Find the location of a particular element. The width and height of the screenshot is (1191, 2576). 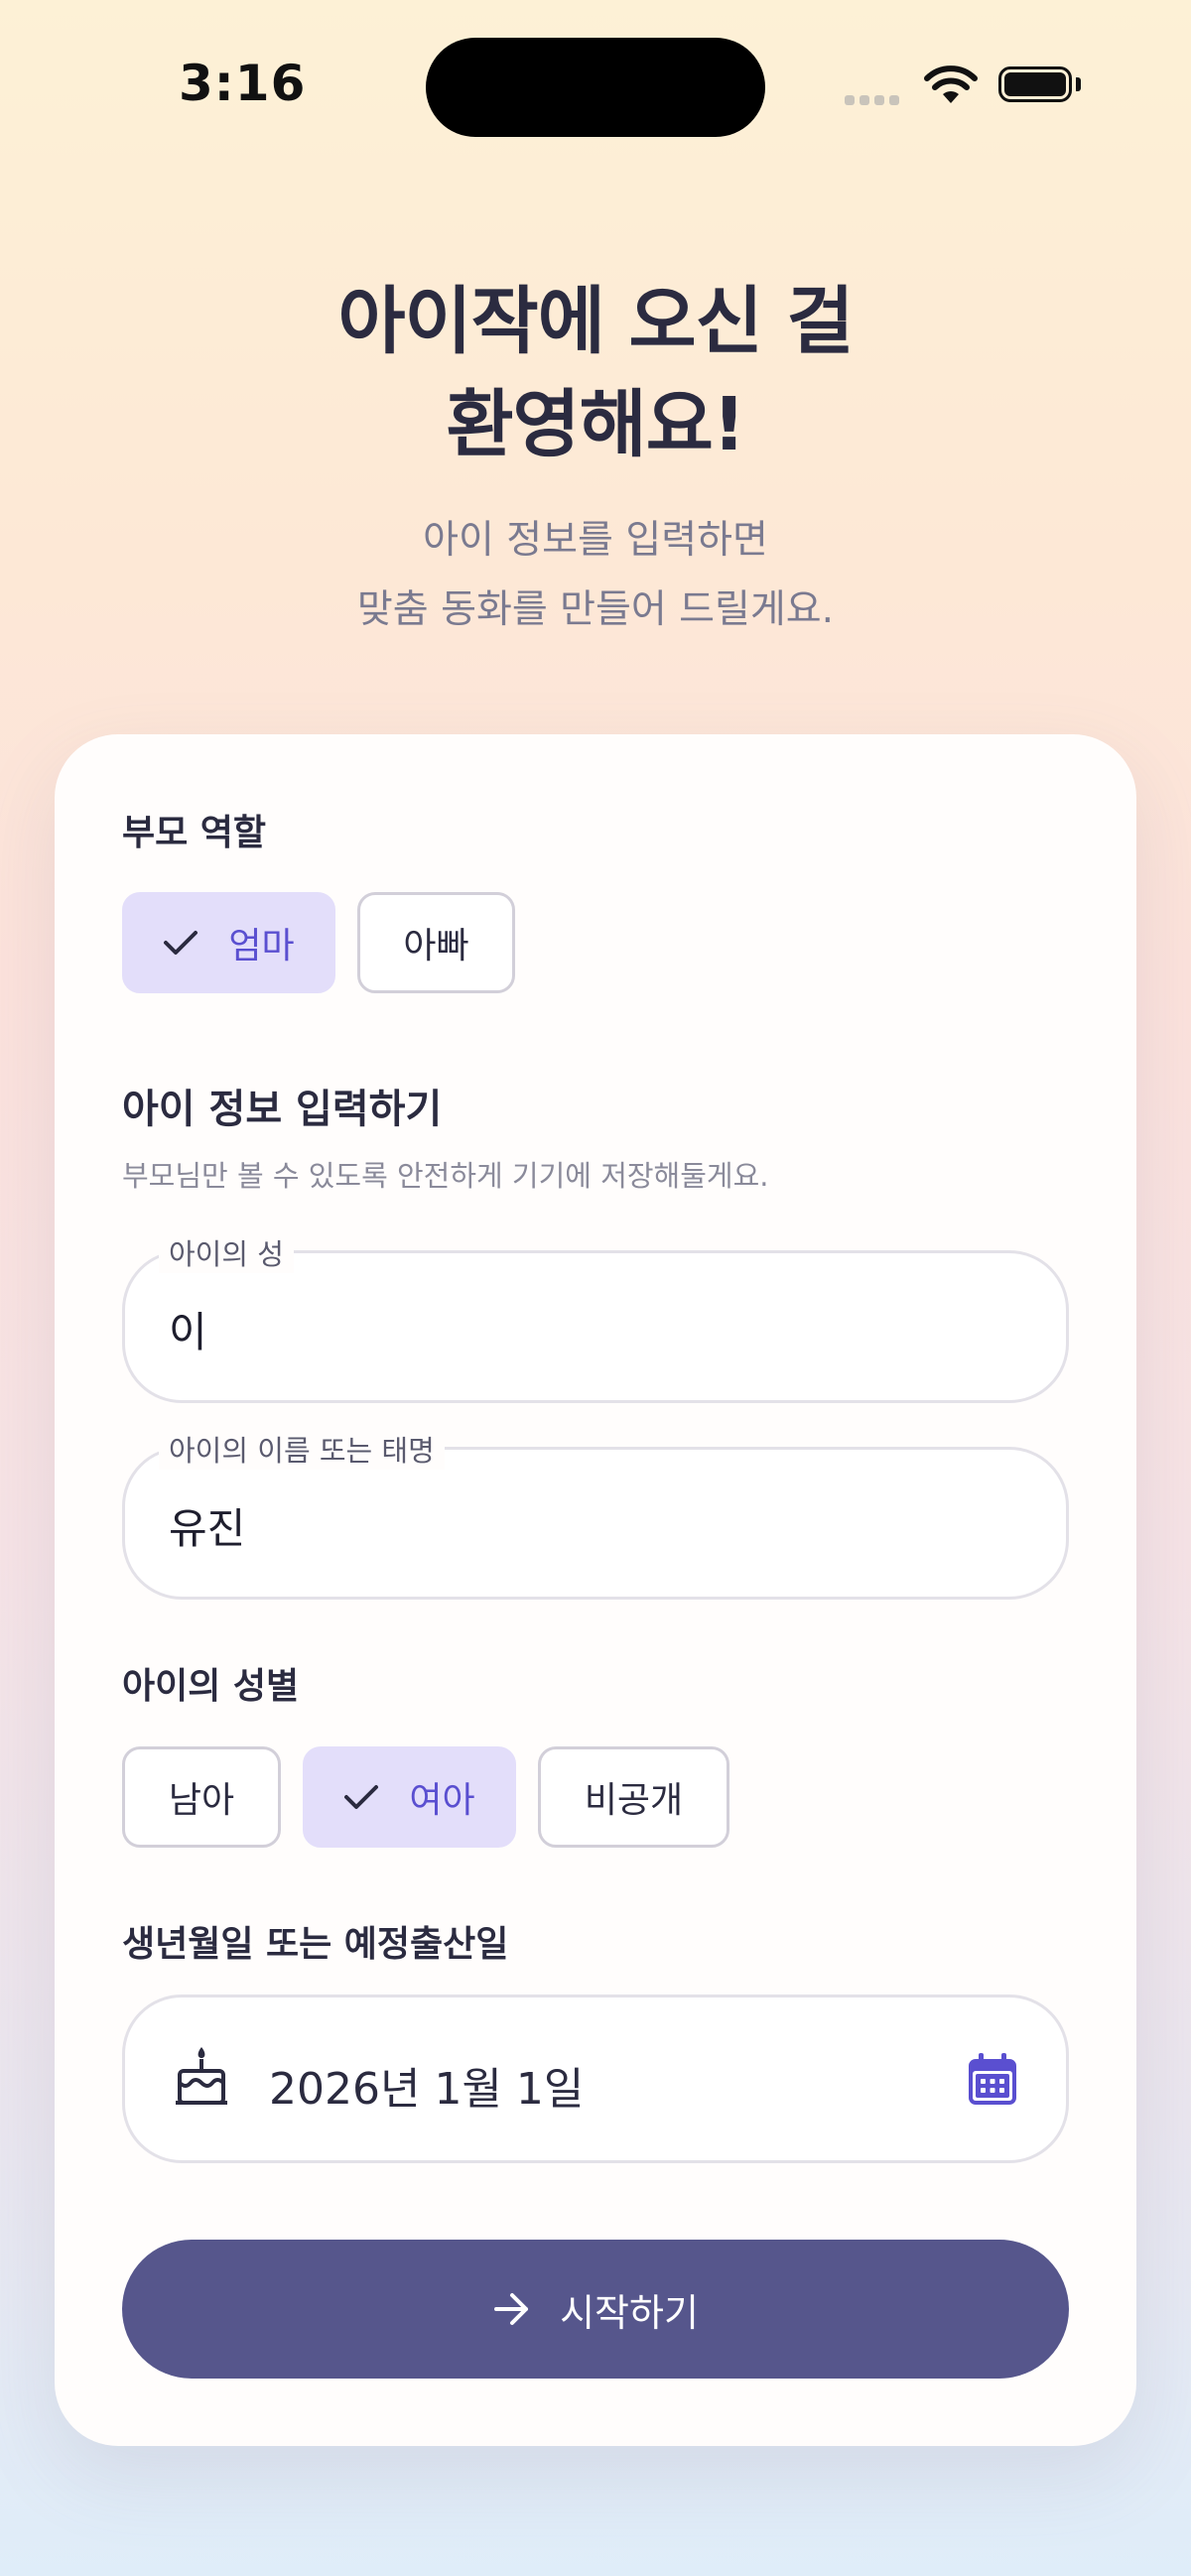

gender-option-girl: 여아 is located at coordinates (410, 1797).